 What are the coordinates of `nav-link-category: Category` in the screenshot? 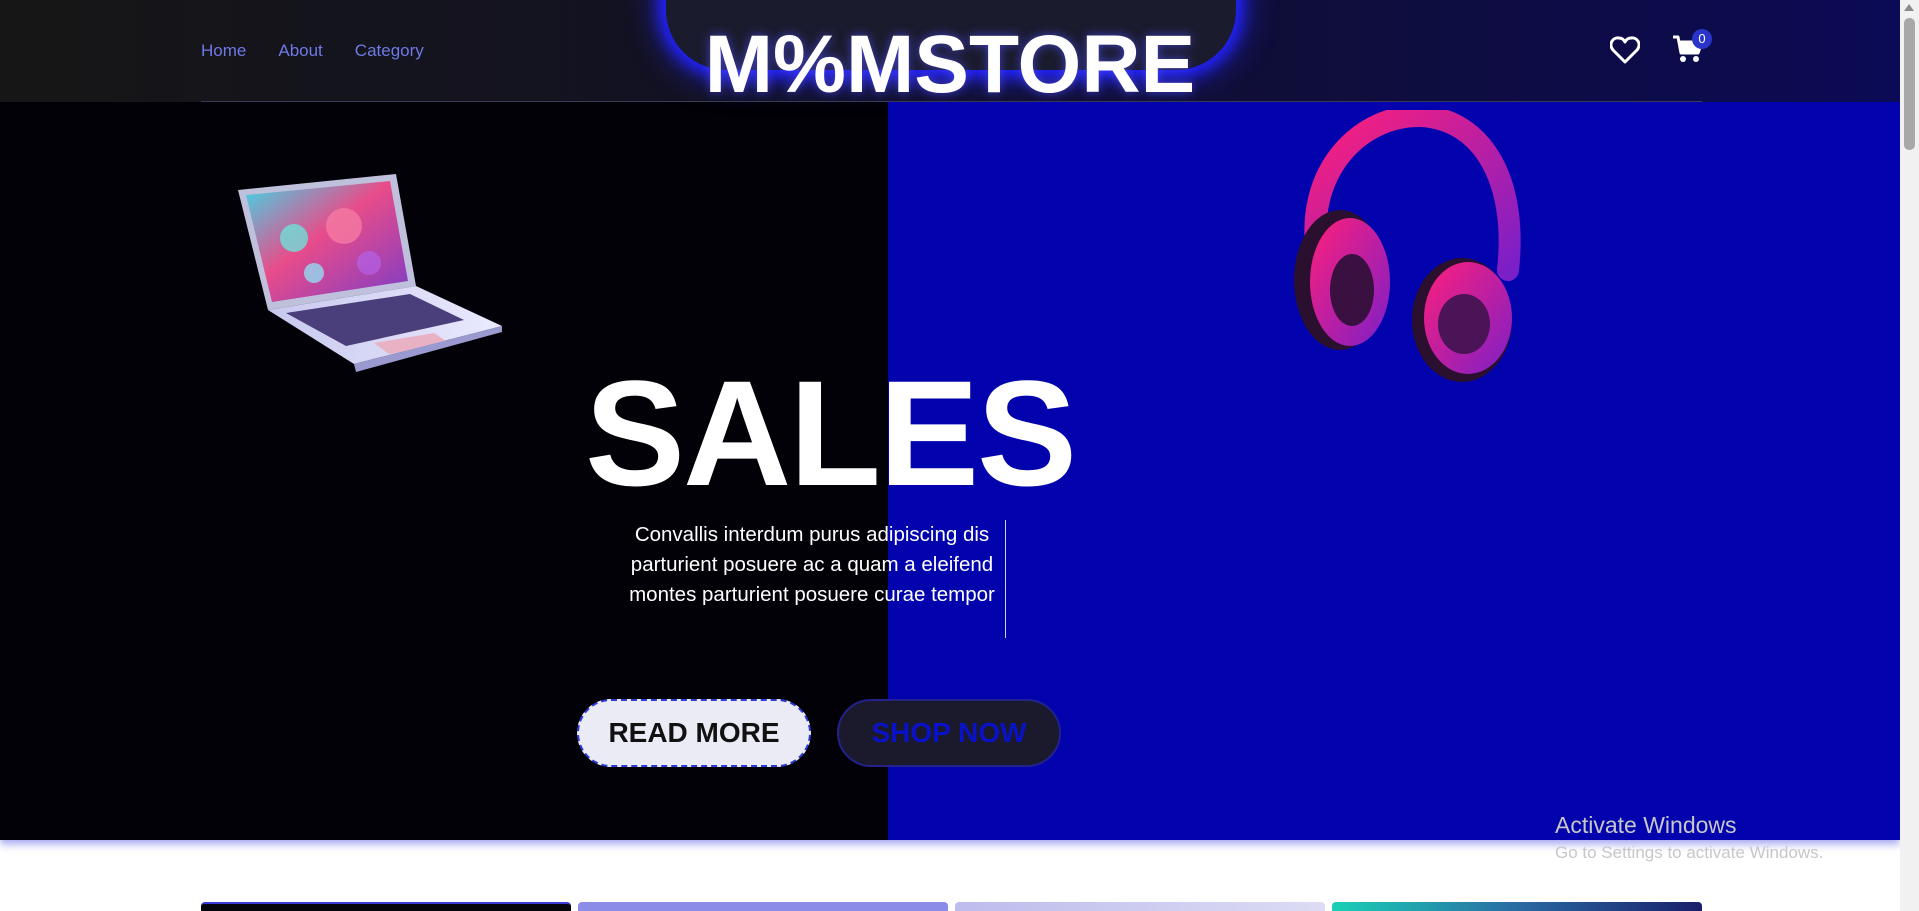 It's located at (389, 51).